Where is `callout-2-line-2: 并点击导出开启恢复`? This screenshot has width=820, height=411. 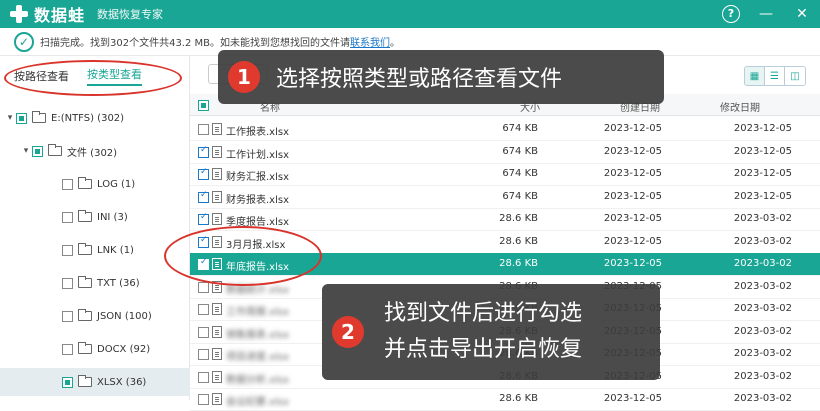 callout-2-line-2: 并点击导出开启恢复 is located at coordinates (483, 349).